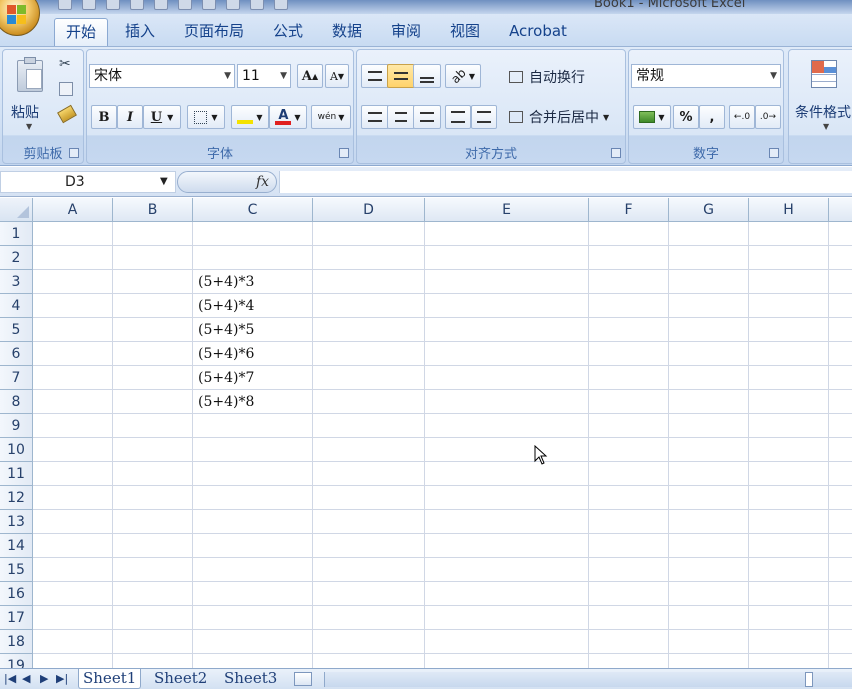 Image resolution: width=852 pixels, height=689 pixels. Describe the element at coordinates (401, 117) in the screenshot. I see `align-center-button` at that location.